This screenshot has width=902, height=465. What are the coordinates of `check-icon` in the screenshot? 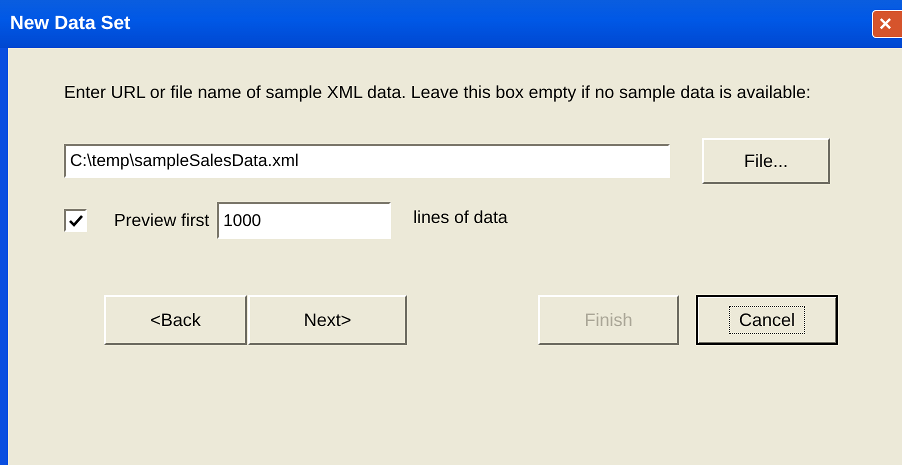 It's located at (75, 220).